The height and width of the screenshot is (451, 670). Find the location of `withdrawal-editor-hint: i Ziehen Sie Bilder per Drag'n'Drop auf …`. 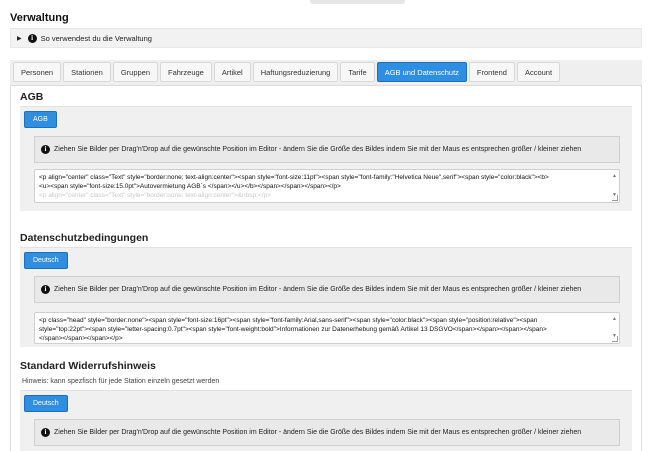

withdrawal-editor-hint: i Ziehen Sie Bilder per Drag'n'Drop auf … is located at coordinates (327, 432).